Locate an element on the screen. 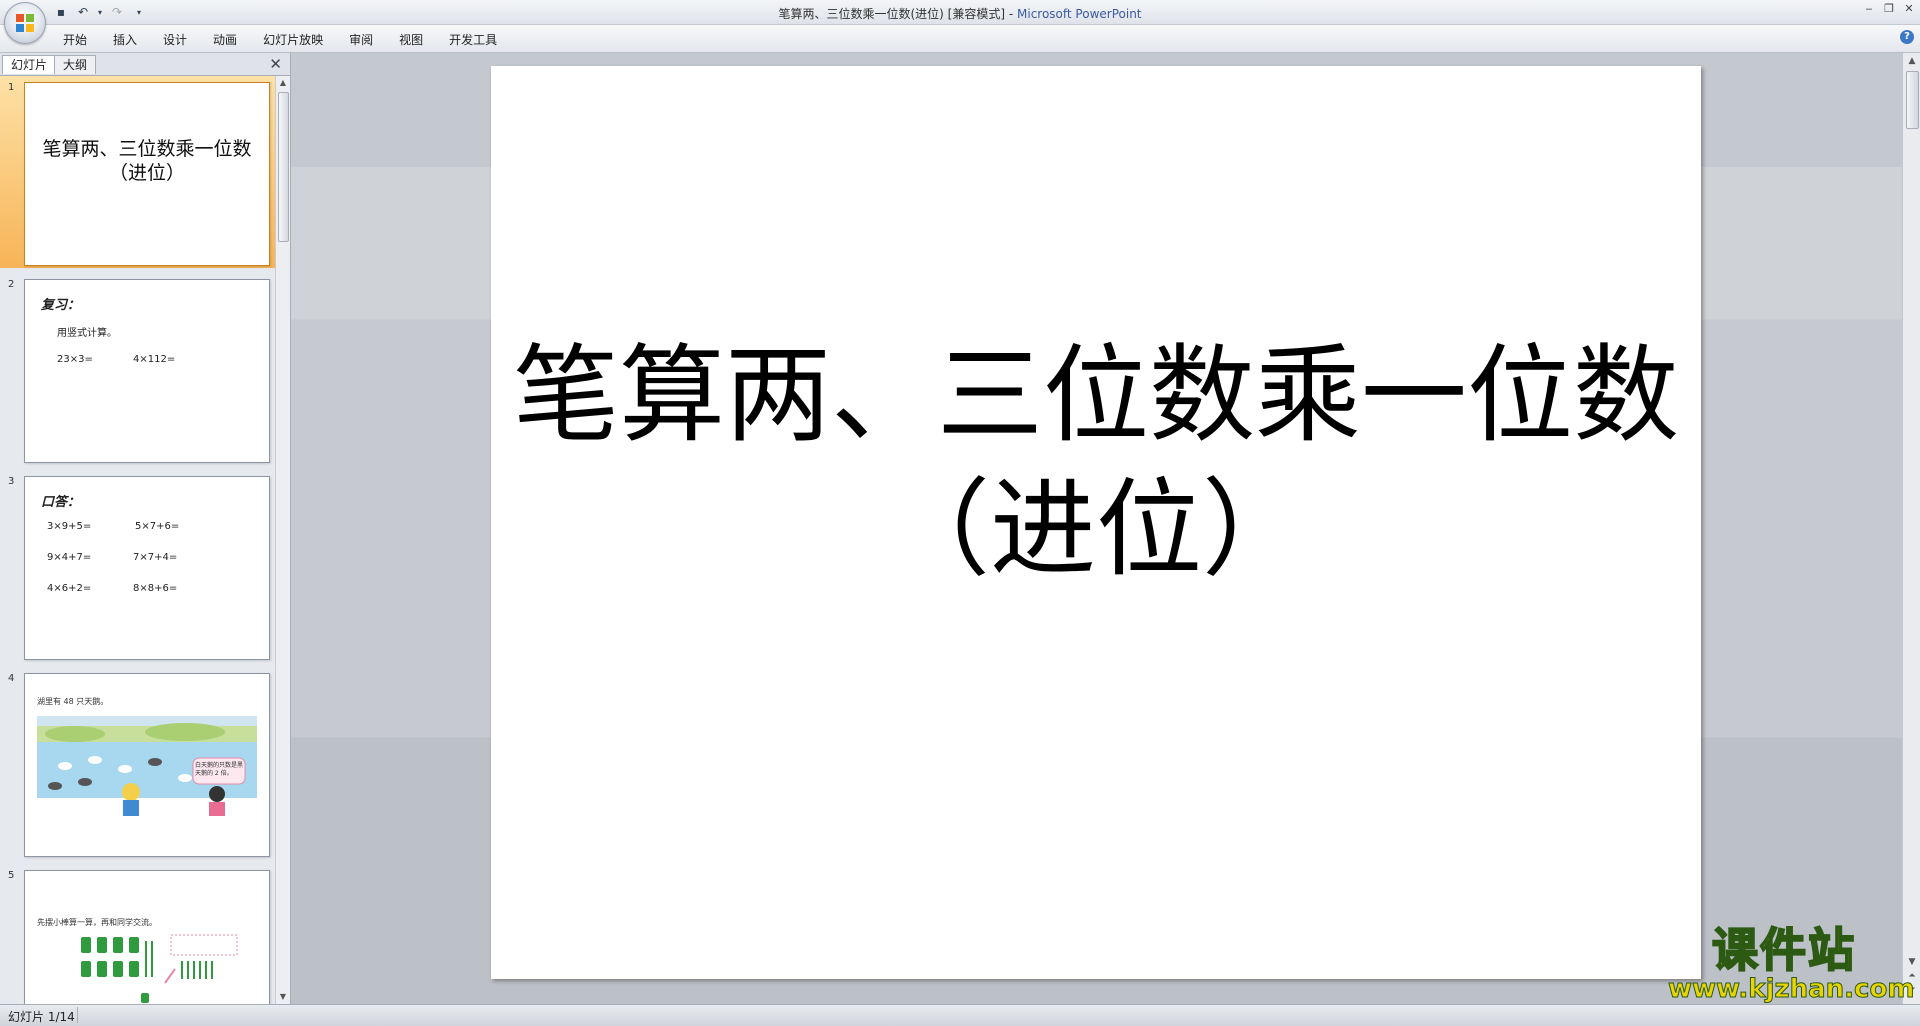 The width and height of the screenshot is (1920, 1026). thumbnail-expression: 4×6+2= is located at coordinates (69, 588).